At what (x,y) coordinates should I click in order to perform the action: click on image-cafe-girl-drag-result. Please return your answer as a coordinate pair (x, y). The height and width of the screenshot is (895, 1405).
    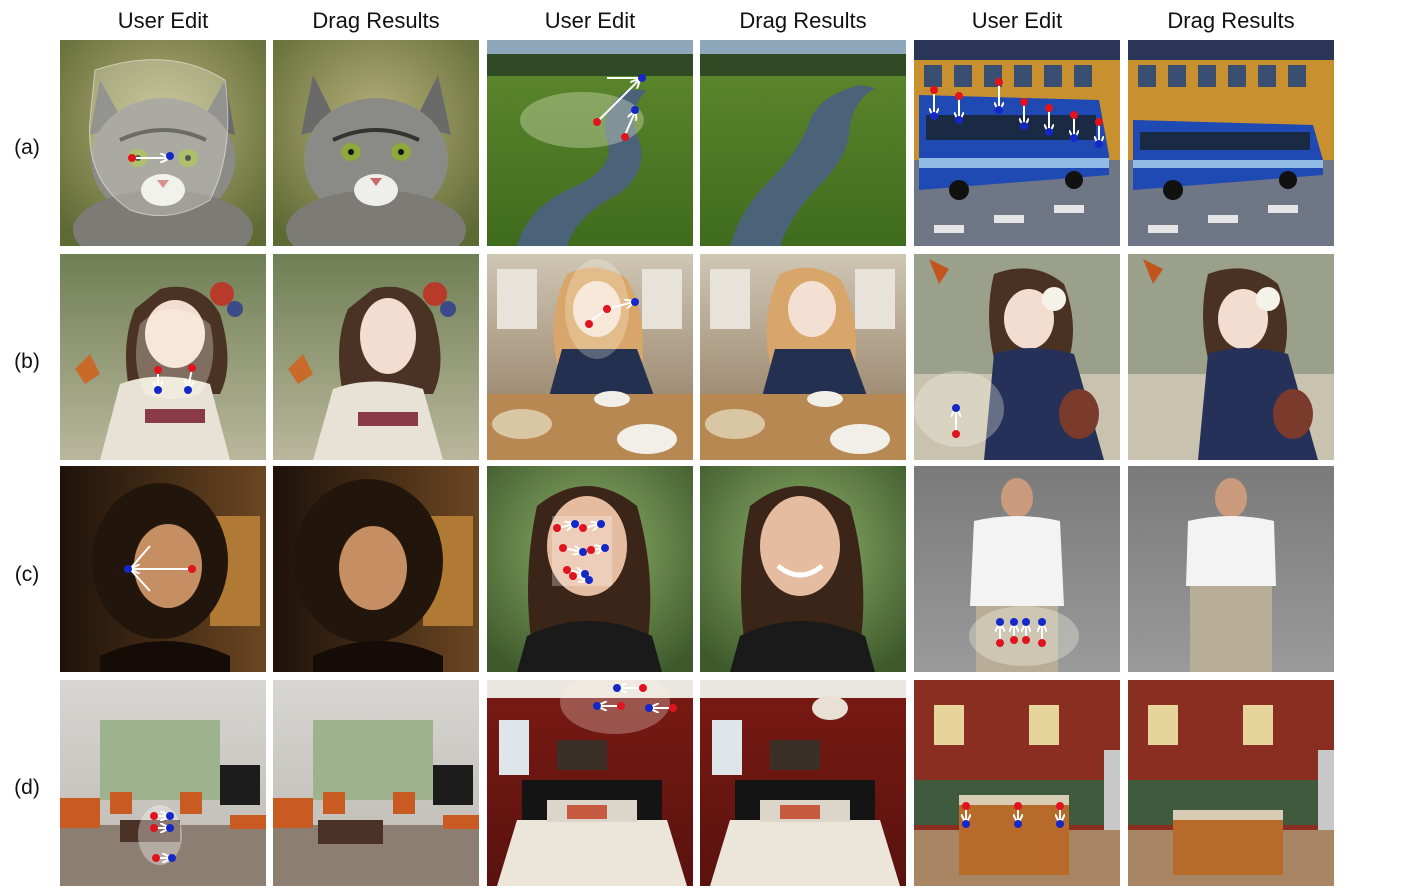
    Looking at the image, I should click on (803, 357).